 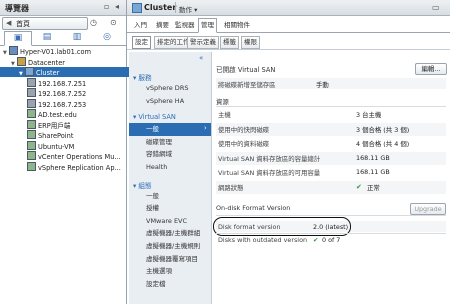 What do you see at coordinates (62, 104) in the screenshot?
I see `tree-item-label: 192.168.7.253` at bounding box center [62, 104].